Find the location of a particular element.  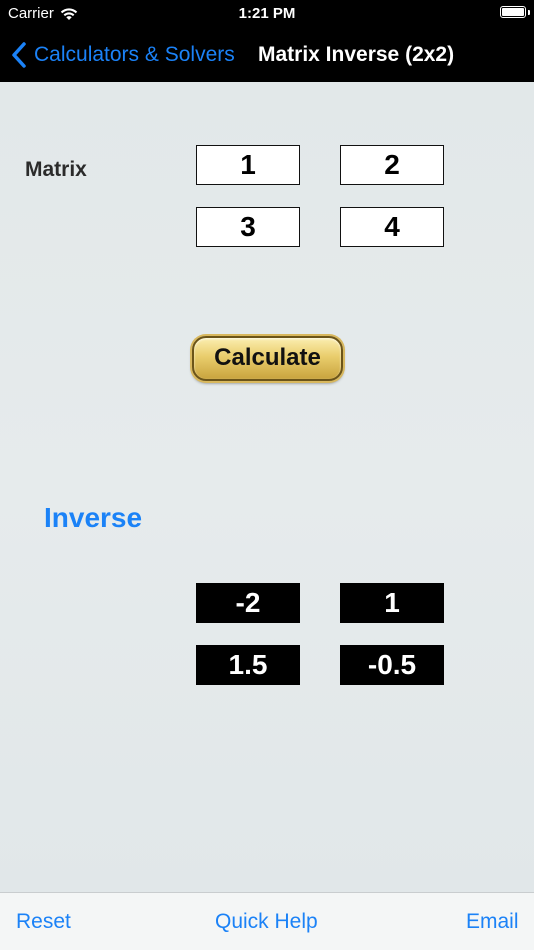

bottom-toolbar: Reset Quick Help Email is located at coordinates (267, 921).